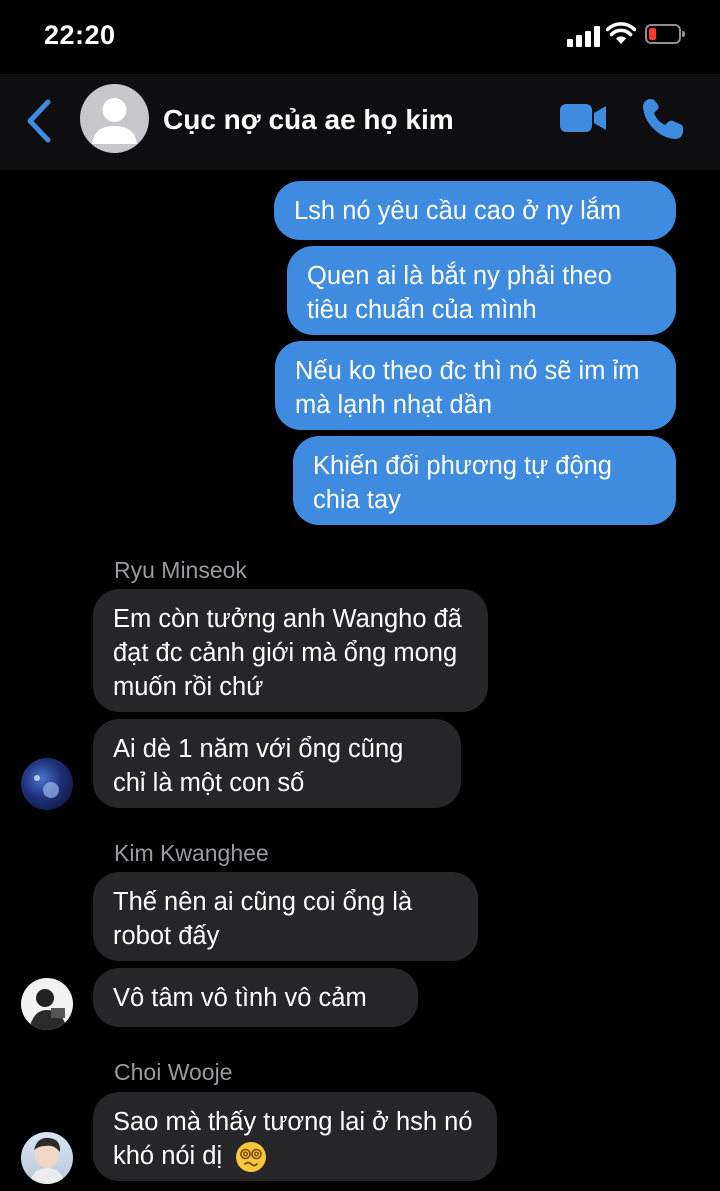 Image resolution: width=720 pixels, height=1191 pixels. What do you see at coordinates (583, 118) in the screenshot?
I see `video-camera-icon` at bounding box center [583, 118].